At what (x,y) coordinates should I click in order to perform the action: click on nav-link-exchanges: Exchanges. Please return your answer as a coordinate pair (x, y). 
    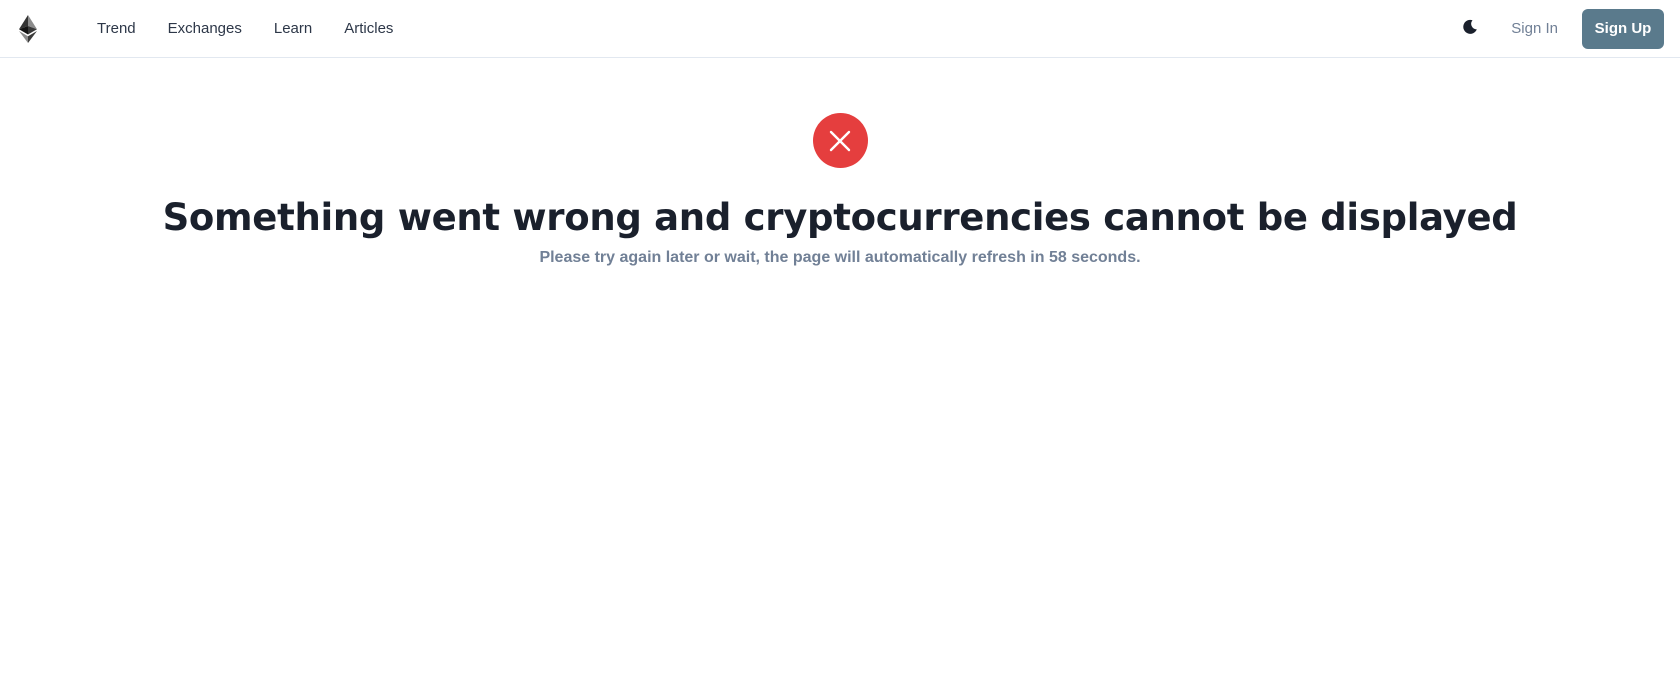
    Looking at the image, I should click on (205, 28).